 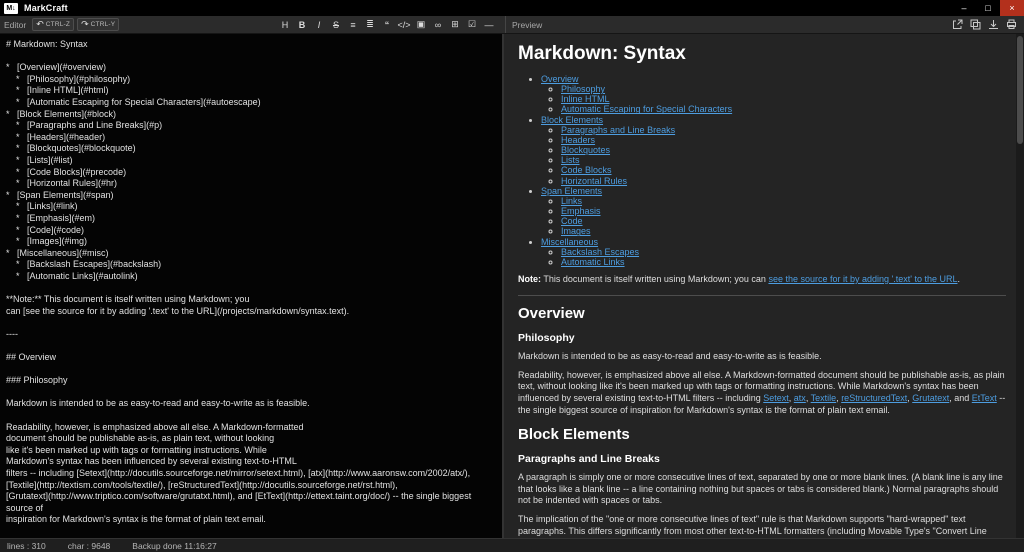 I want to click on section-heading: Philosophy, so click(x=546, y=337).